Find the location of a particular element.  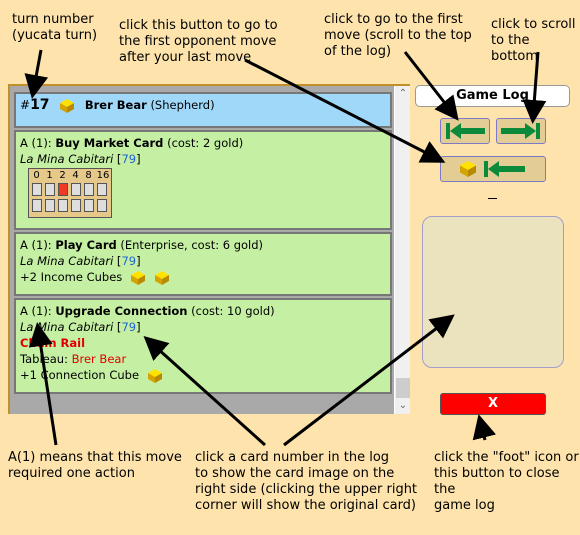

note-line: move (scroll to the top is located at coordinates (398, 35).